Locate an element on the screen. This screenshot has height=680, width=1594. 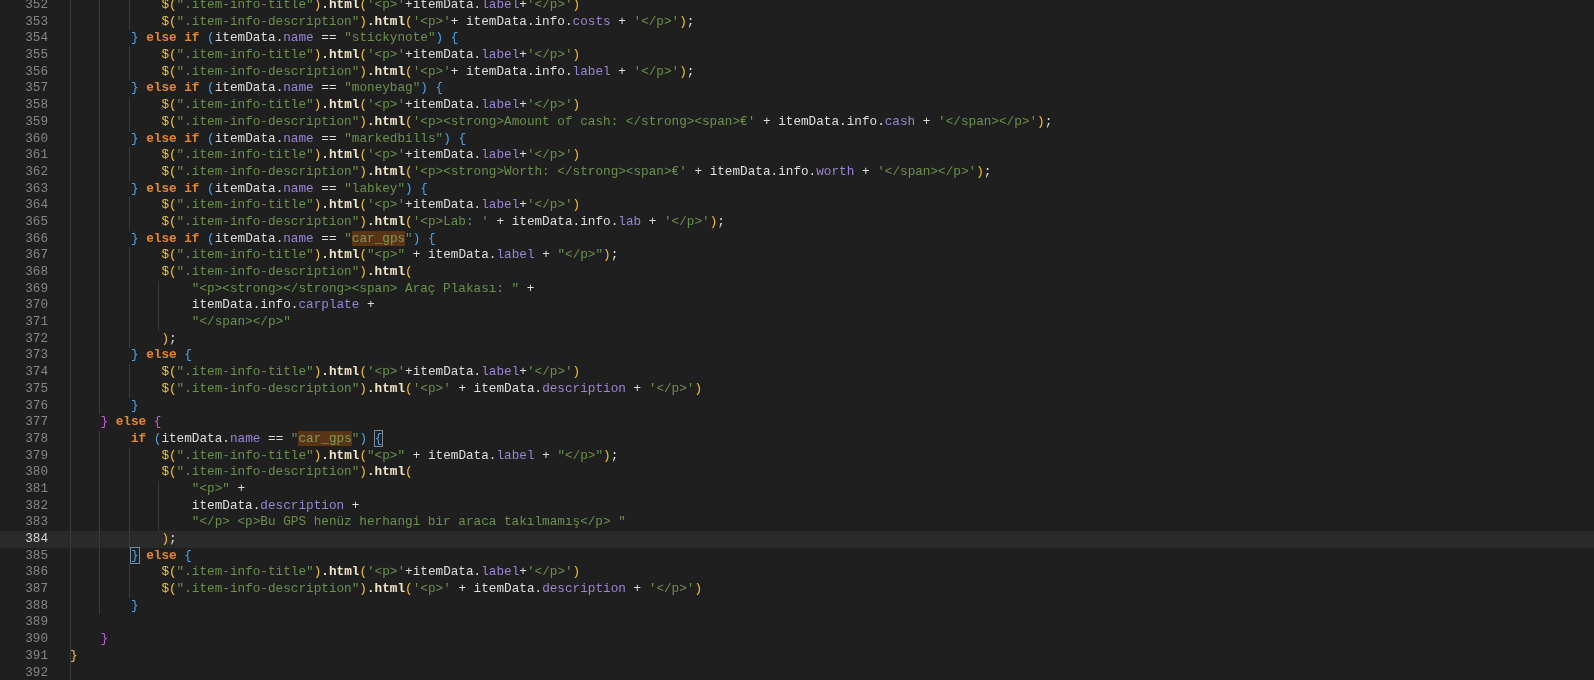
line-number: 376 is located at coordinates (36, 406).